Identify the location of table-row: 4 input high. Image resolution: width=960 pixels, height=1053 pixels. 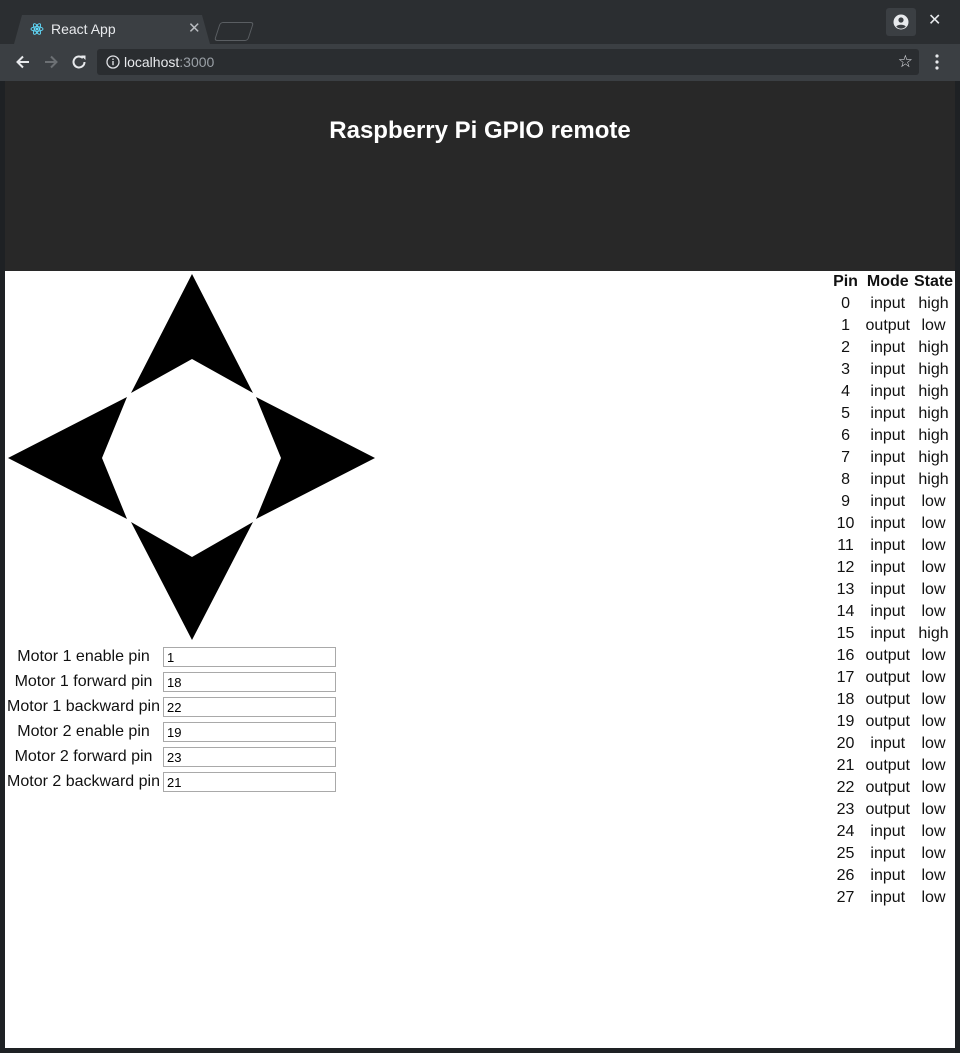
(891, 392).